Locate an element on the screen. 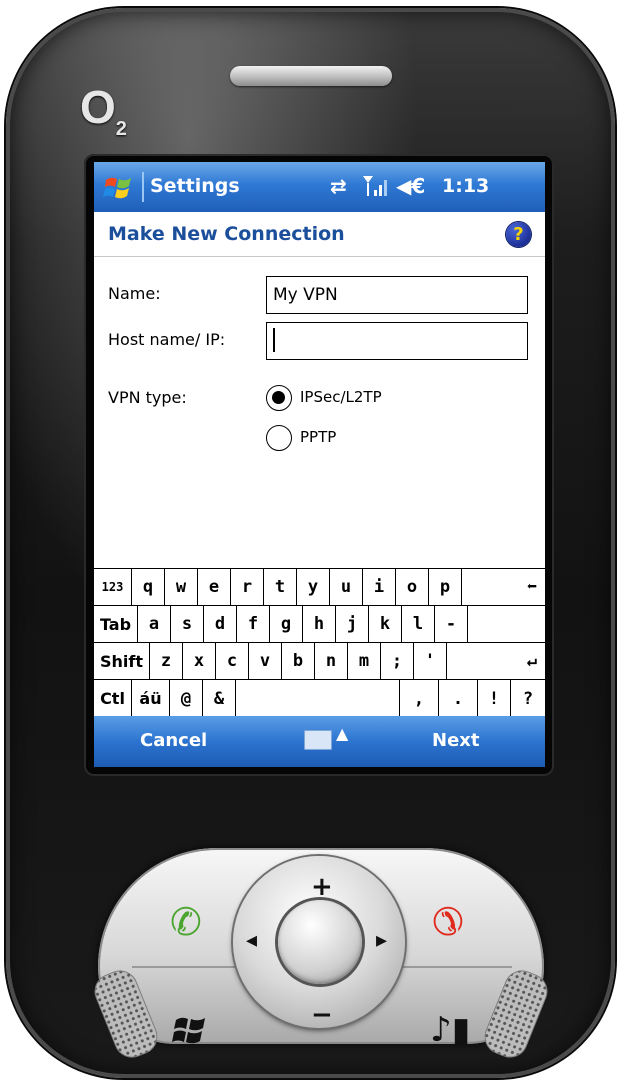 Image resolution: width=621 pixels, height=1084 pixels. key-a: a is located at coordinates (154, 624).